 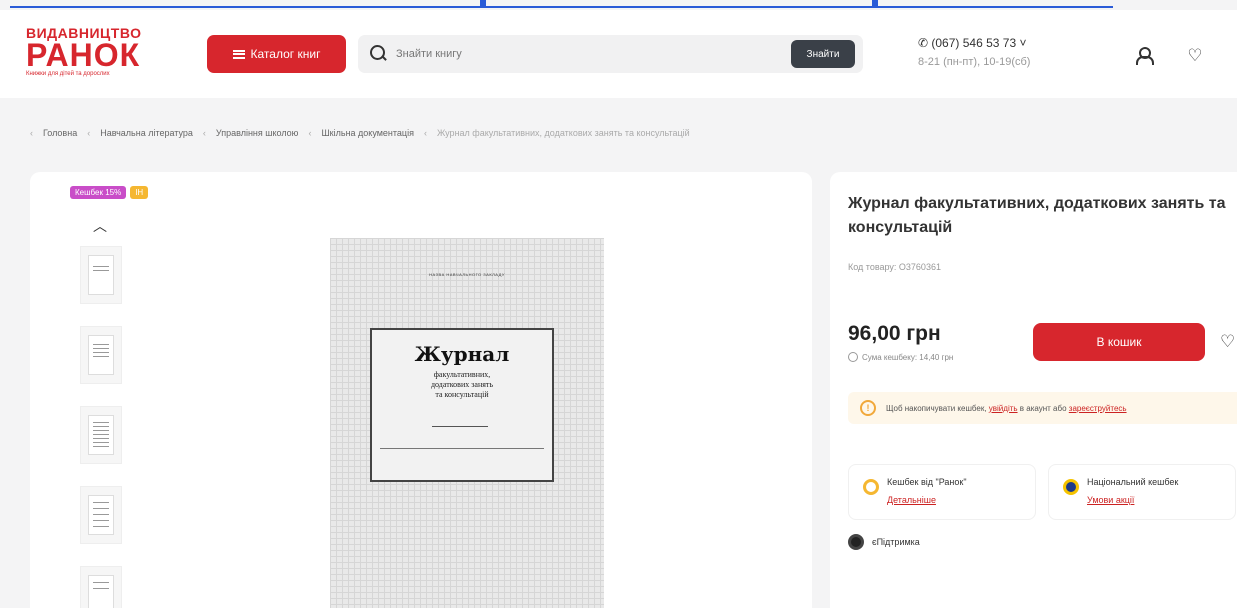 I want to click on phone-dropdown: ✆ (067) 546 53 73 ˅, so click(x=993, y=43).